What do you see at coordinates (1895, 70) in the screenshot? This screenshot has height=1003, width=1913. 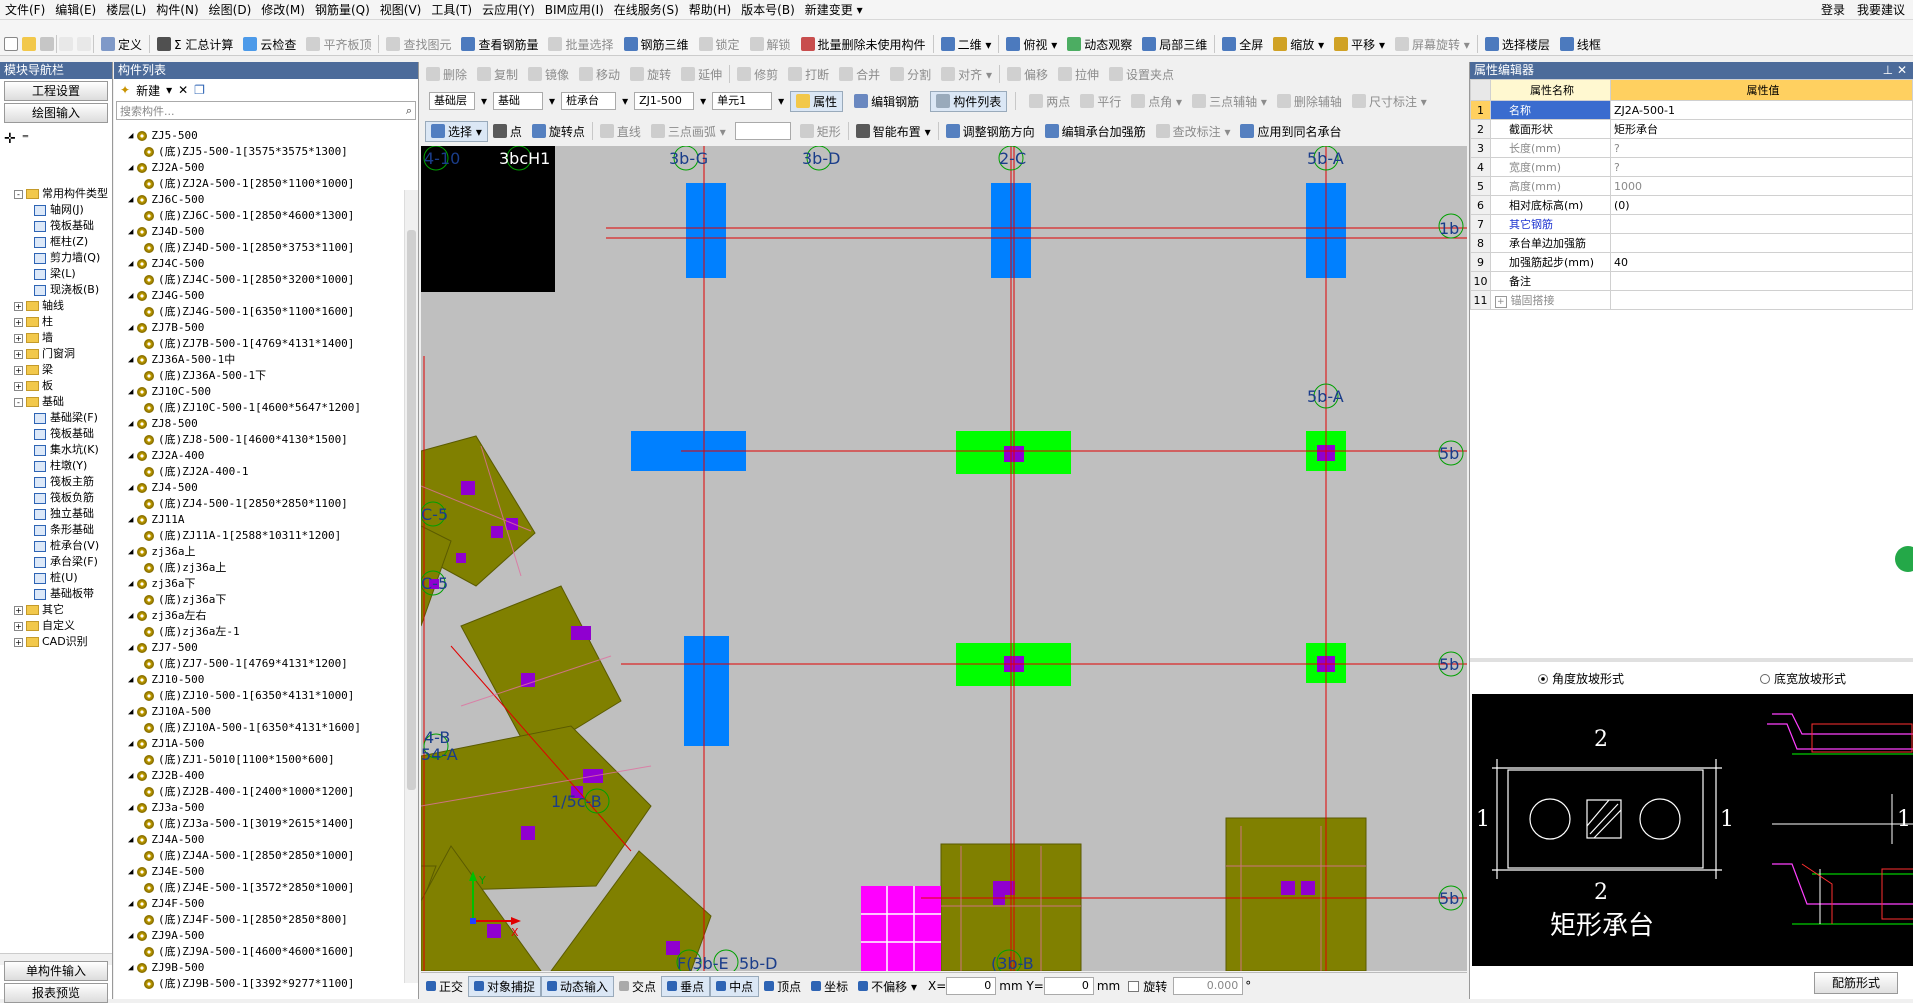 I see `pin-icon: ⊥ ✕` at bounding box center [1895, 70].